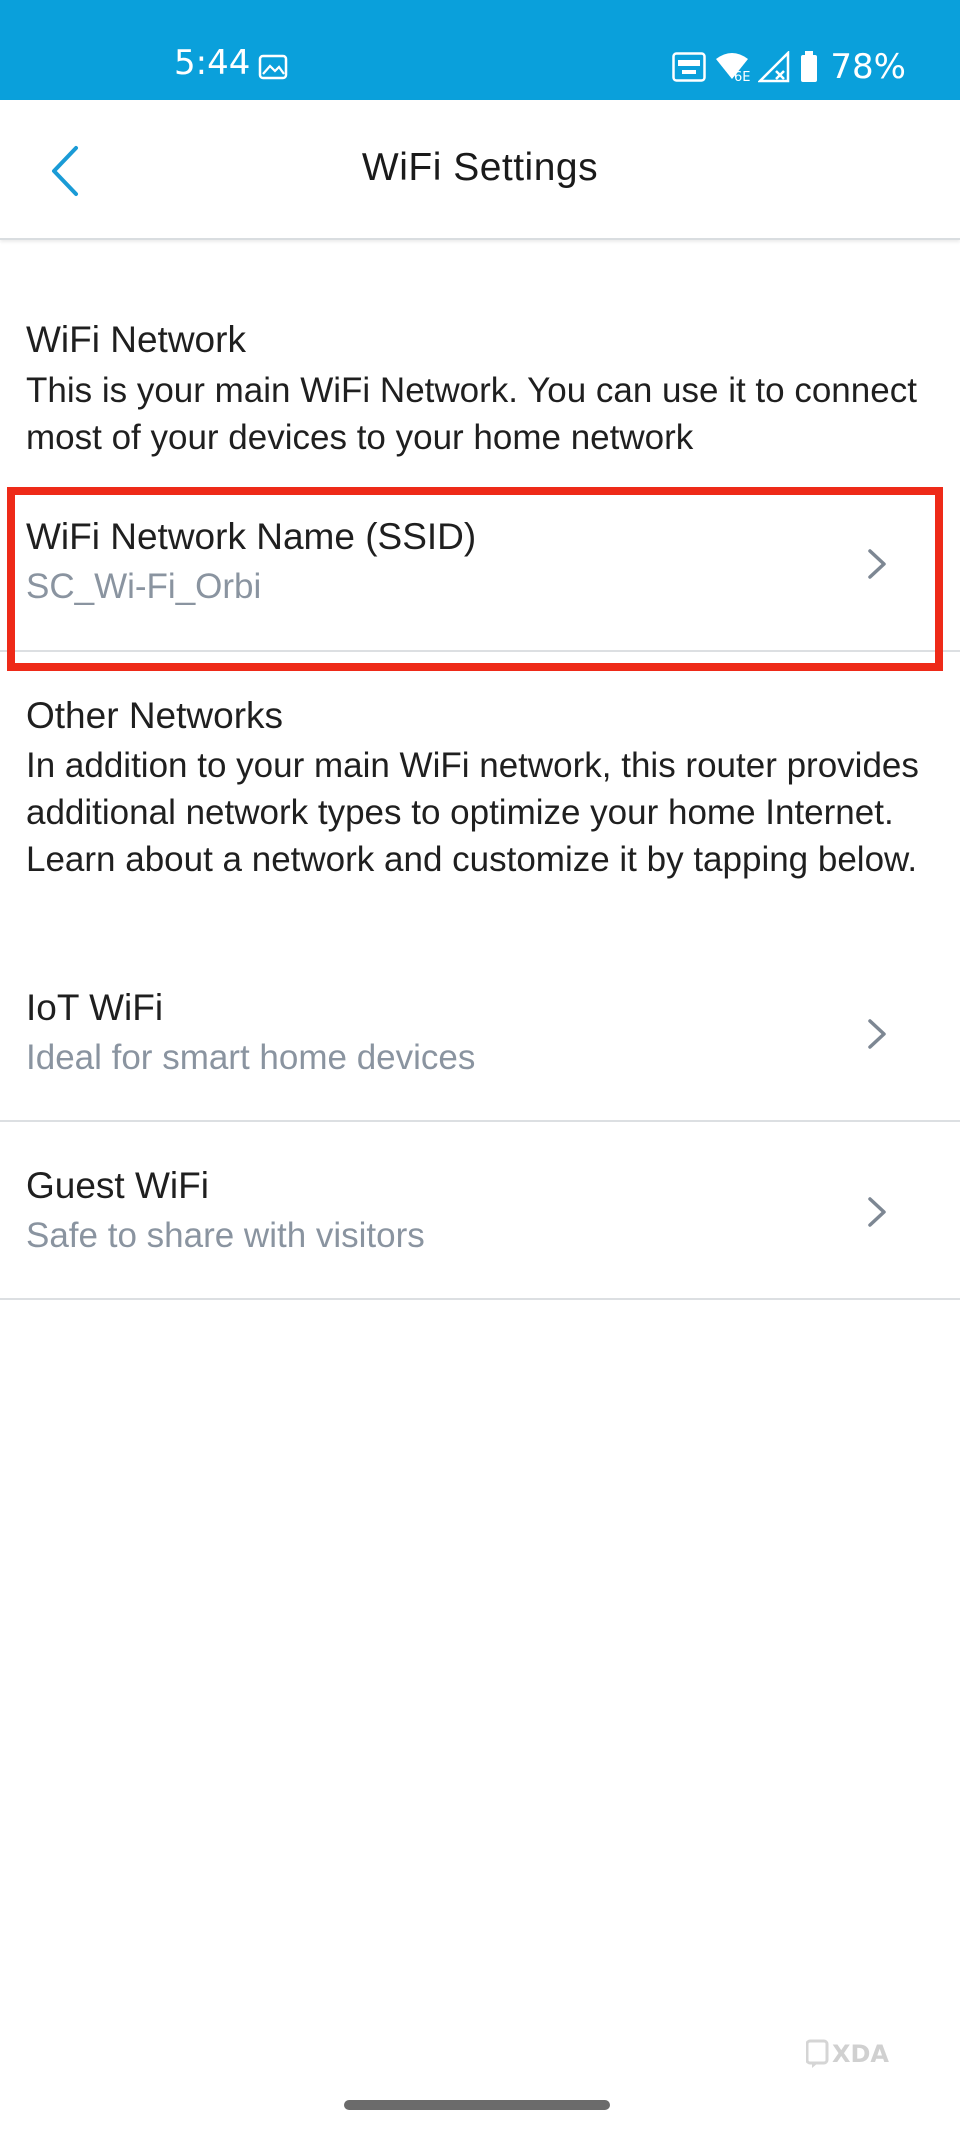  I want to click on other-networks-title: Other Networks, so click(155, 715).